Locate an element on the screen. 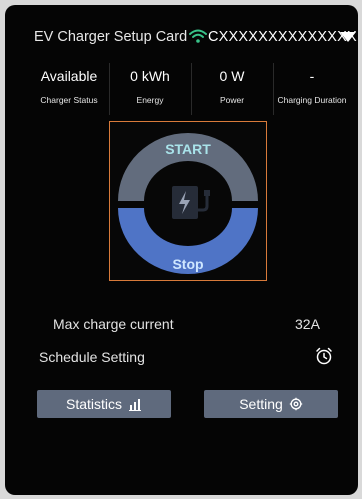 The width and height of the screenshot is (362, 499). setting-button: Setting is located at coordinates (271, 404).